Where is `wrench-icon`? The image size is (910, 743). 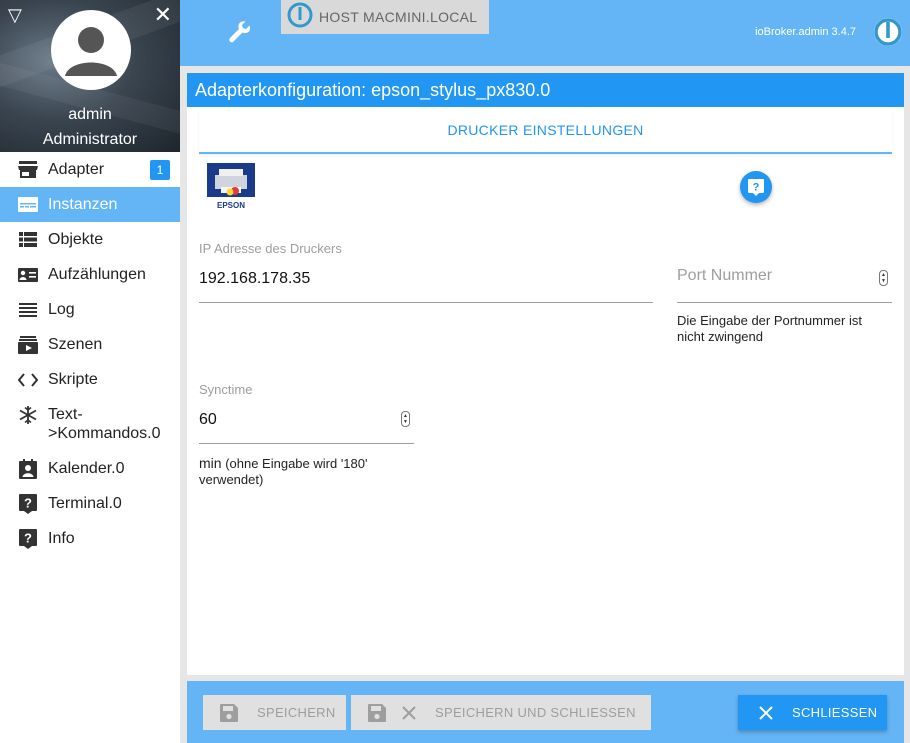 wrench-icon is located at coordinates (240, 32).